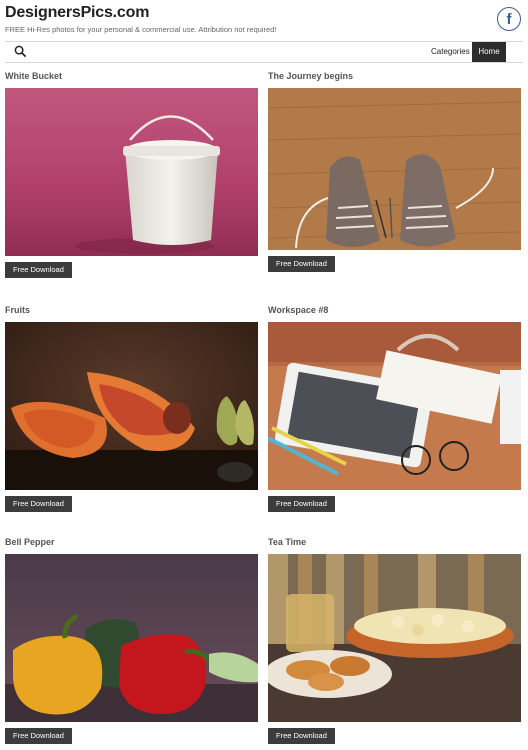 This screenshot has height=750, width=528. I want to click on site-title: DesignersPics.com, so click(140, 13).